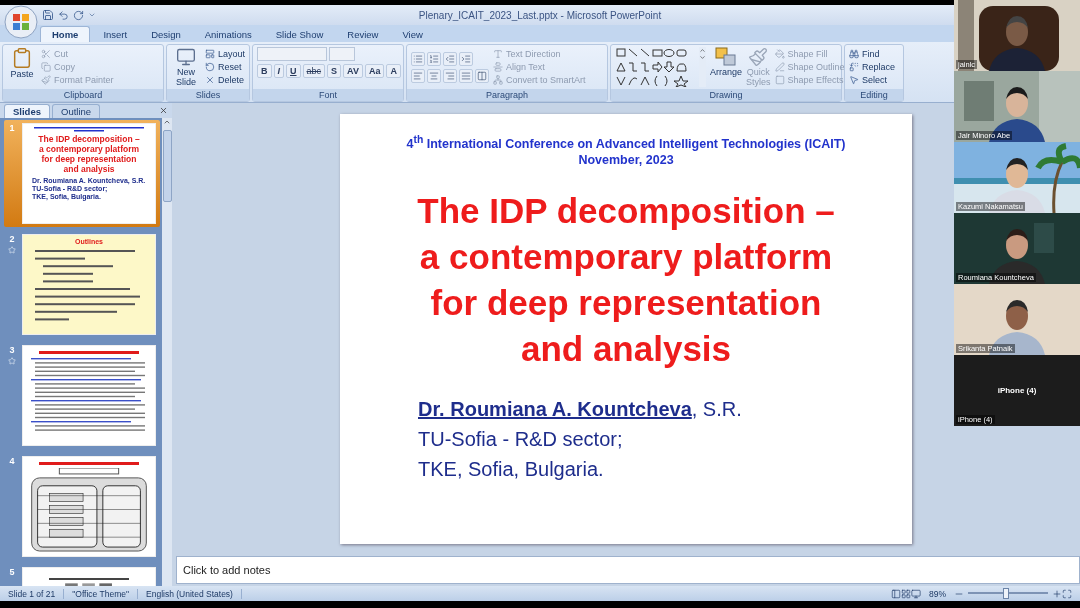  I want to click on font-button: A, so click(393, 71).